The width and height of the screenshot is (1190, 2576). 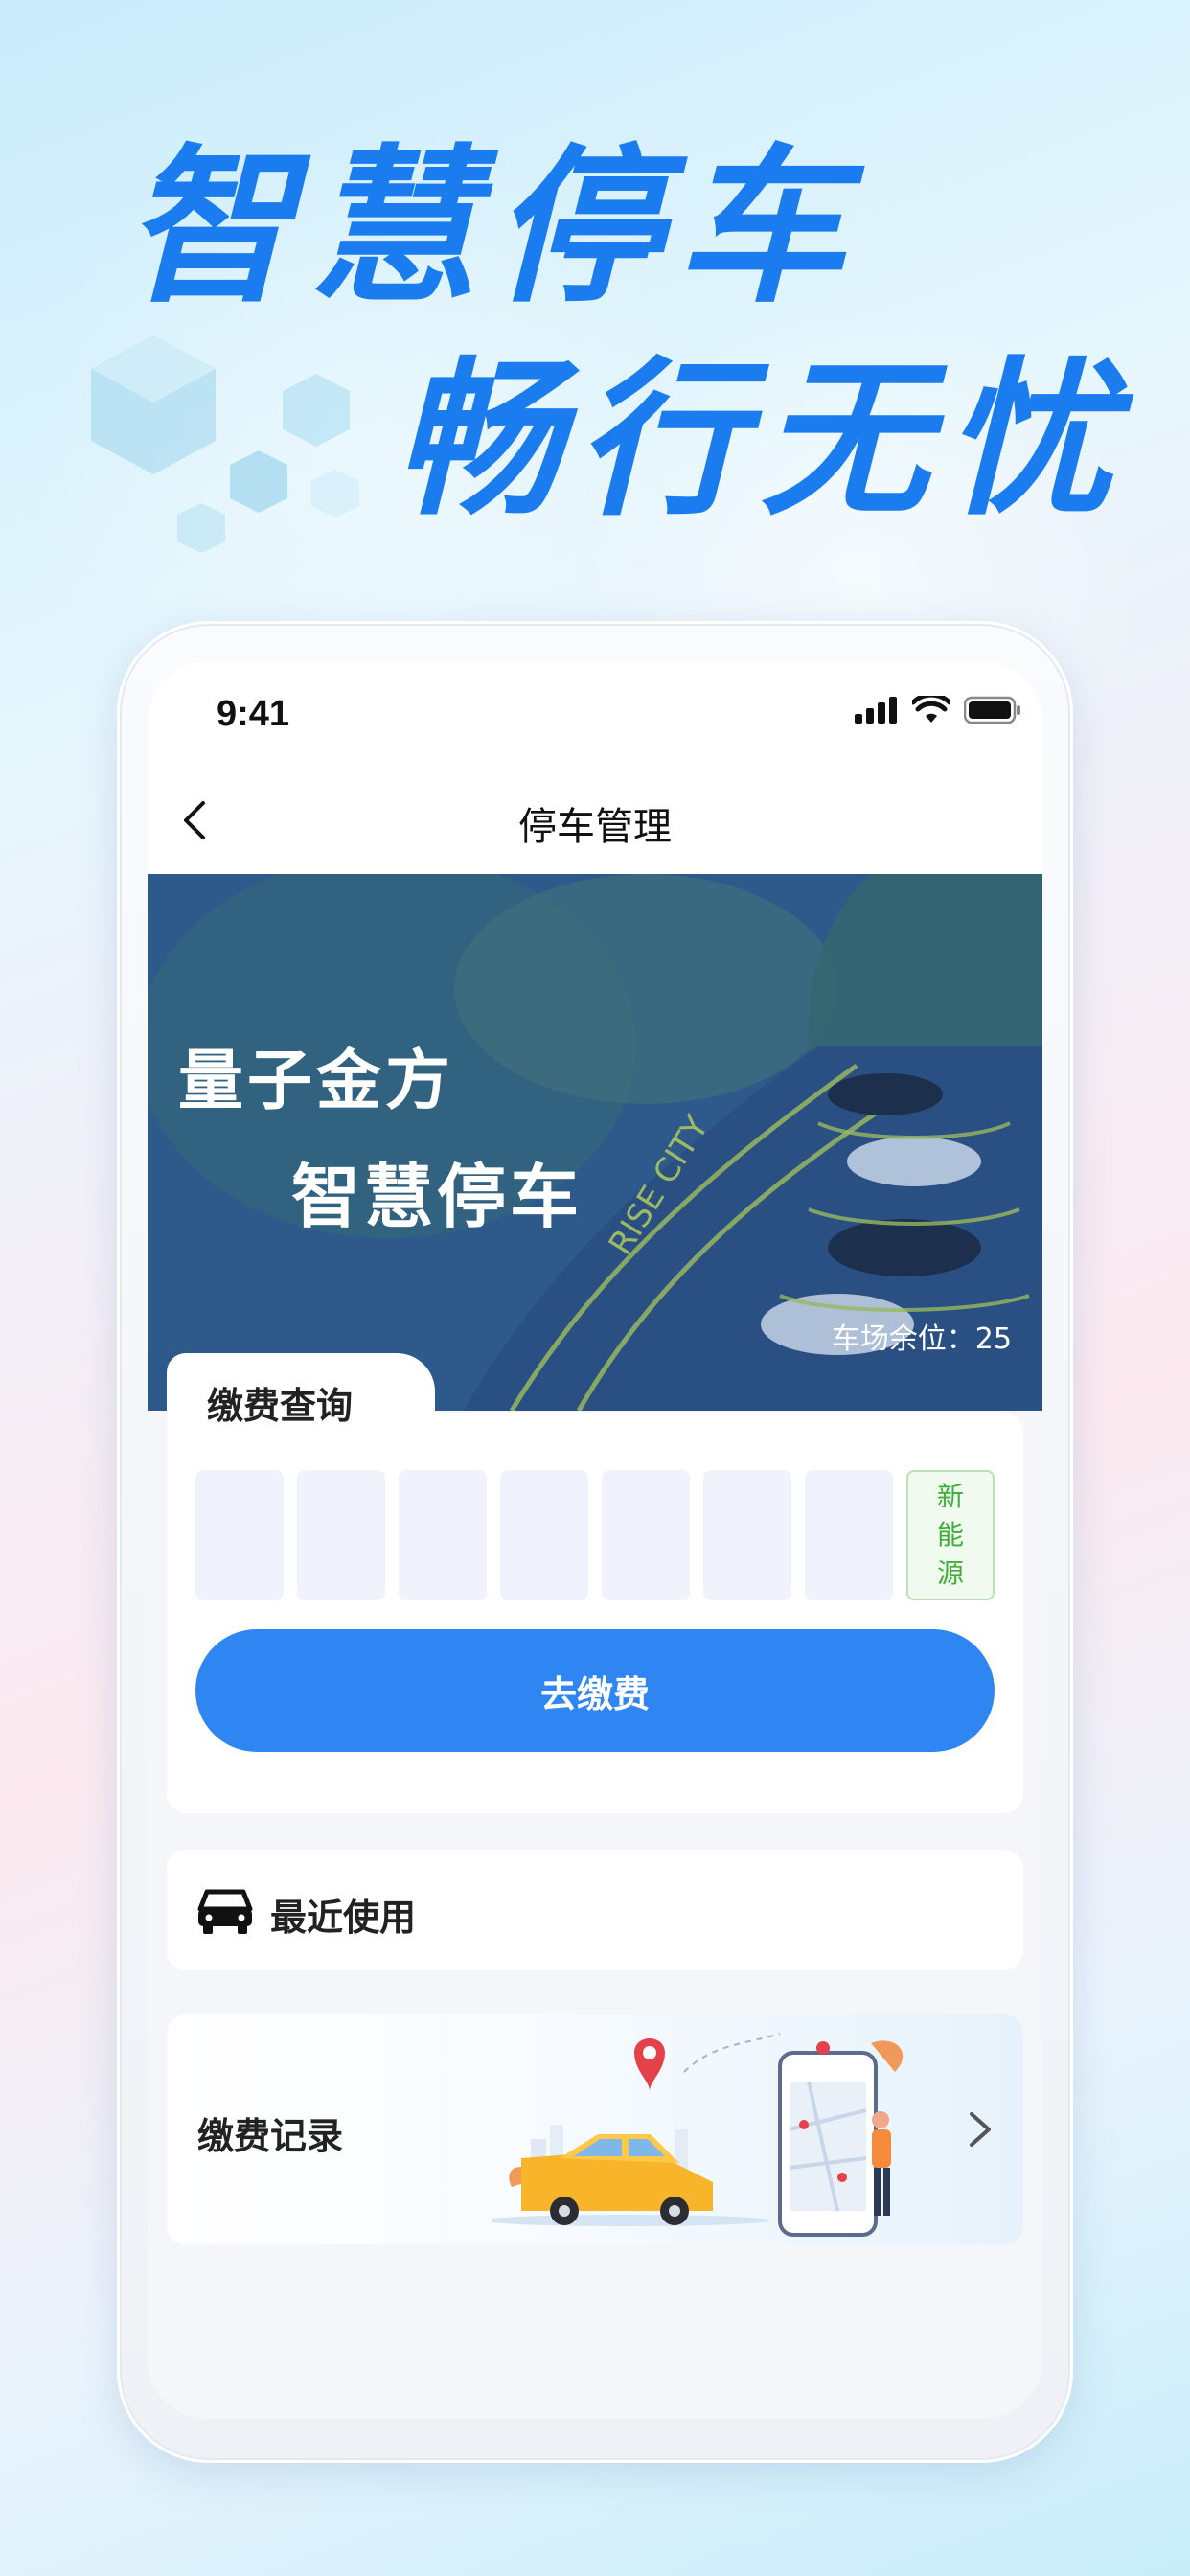 What do you see at coordinates (271, 2136) in the screenshot?
I see `payment-records-label: 缴费记录` at bounding box center [271, 2136].